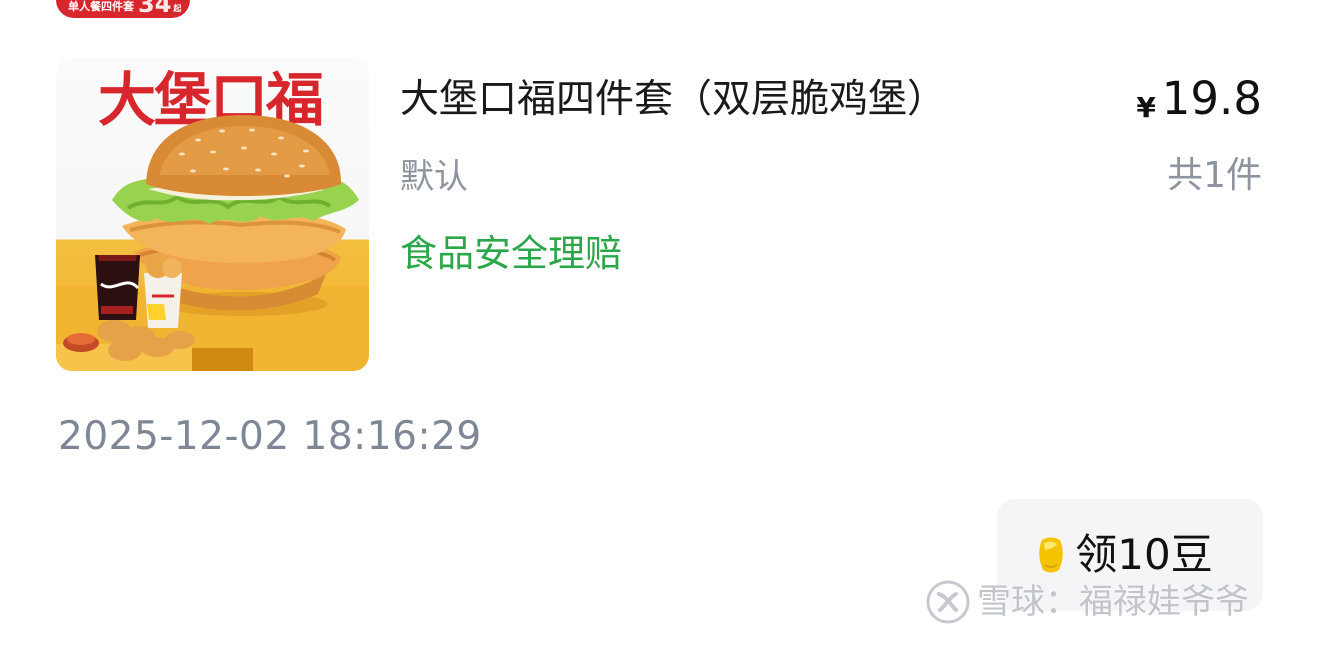  I want to click on top-badge-label: 单人餐四件套, so click(101, 6).